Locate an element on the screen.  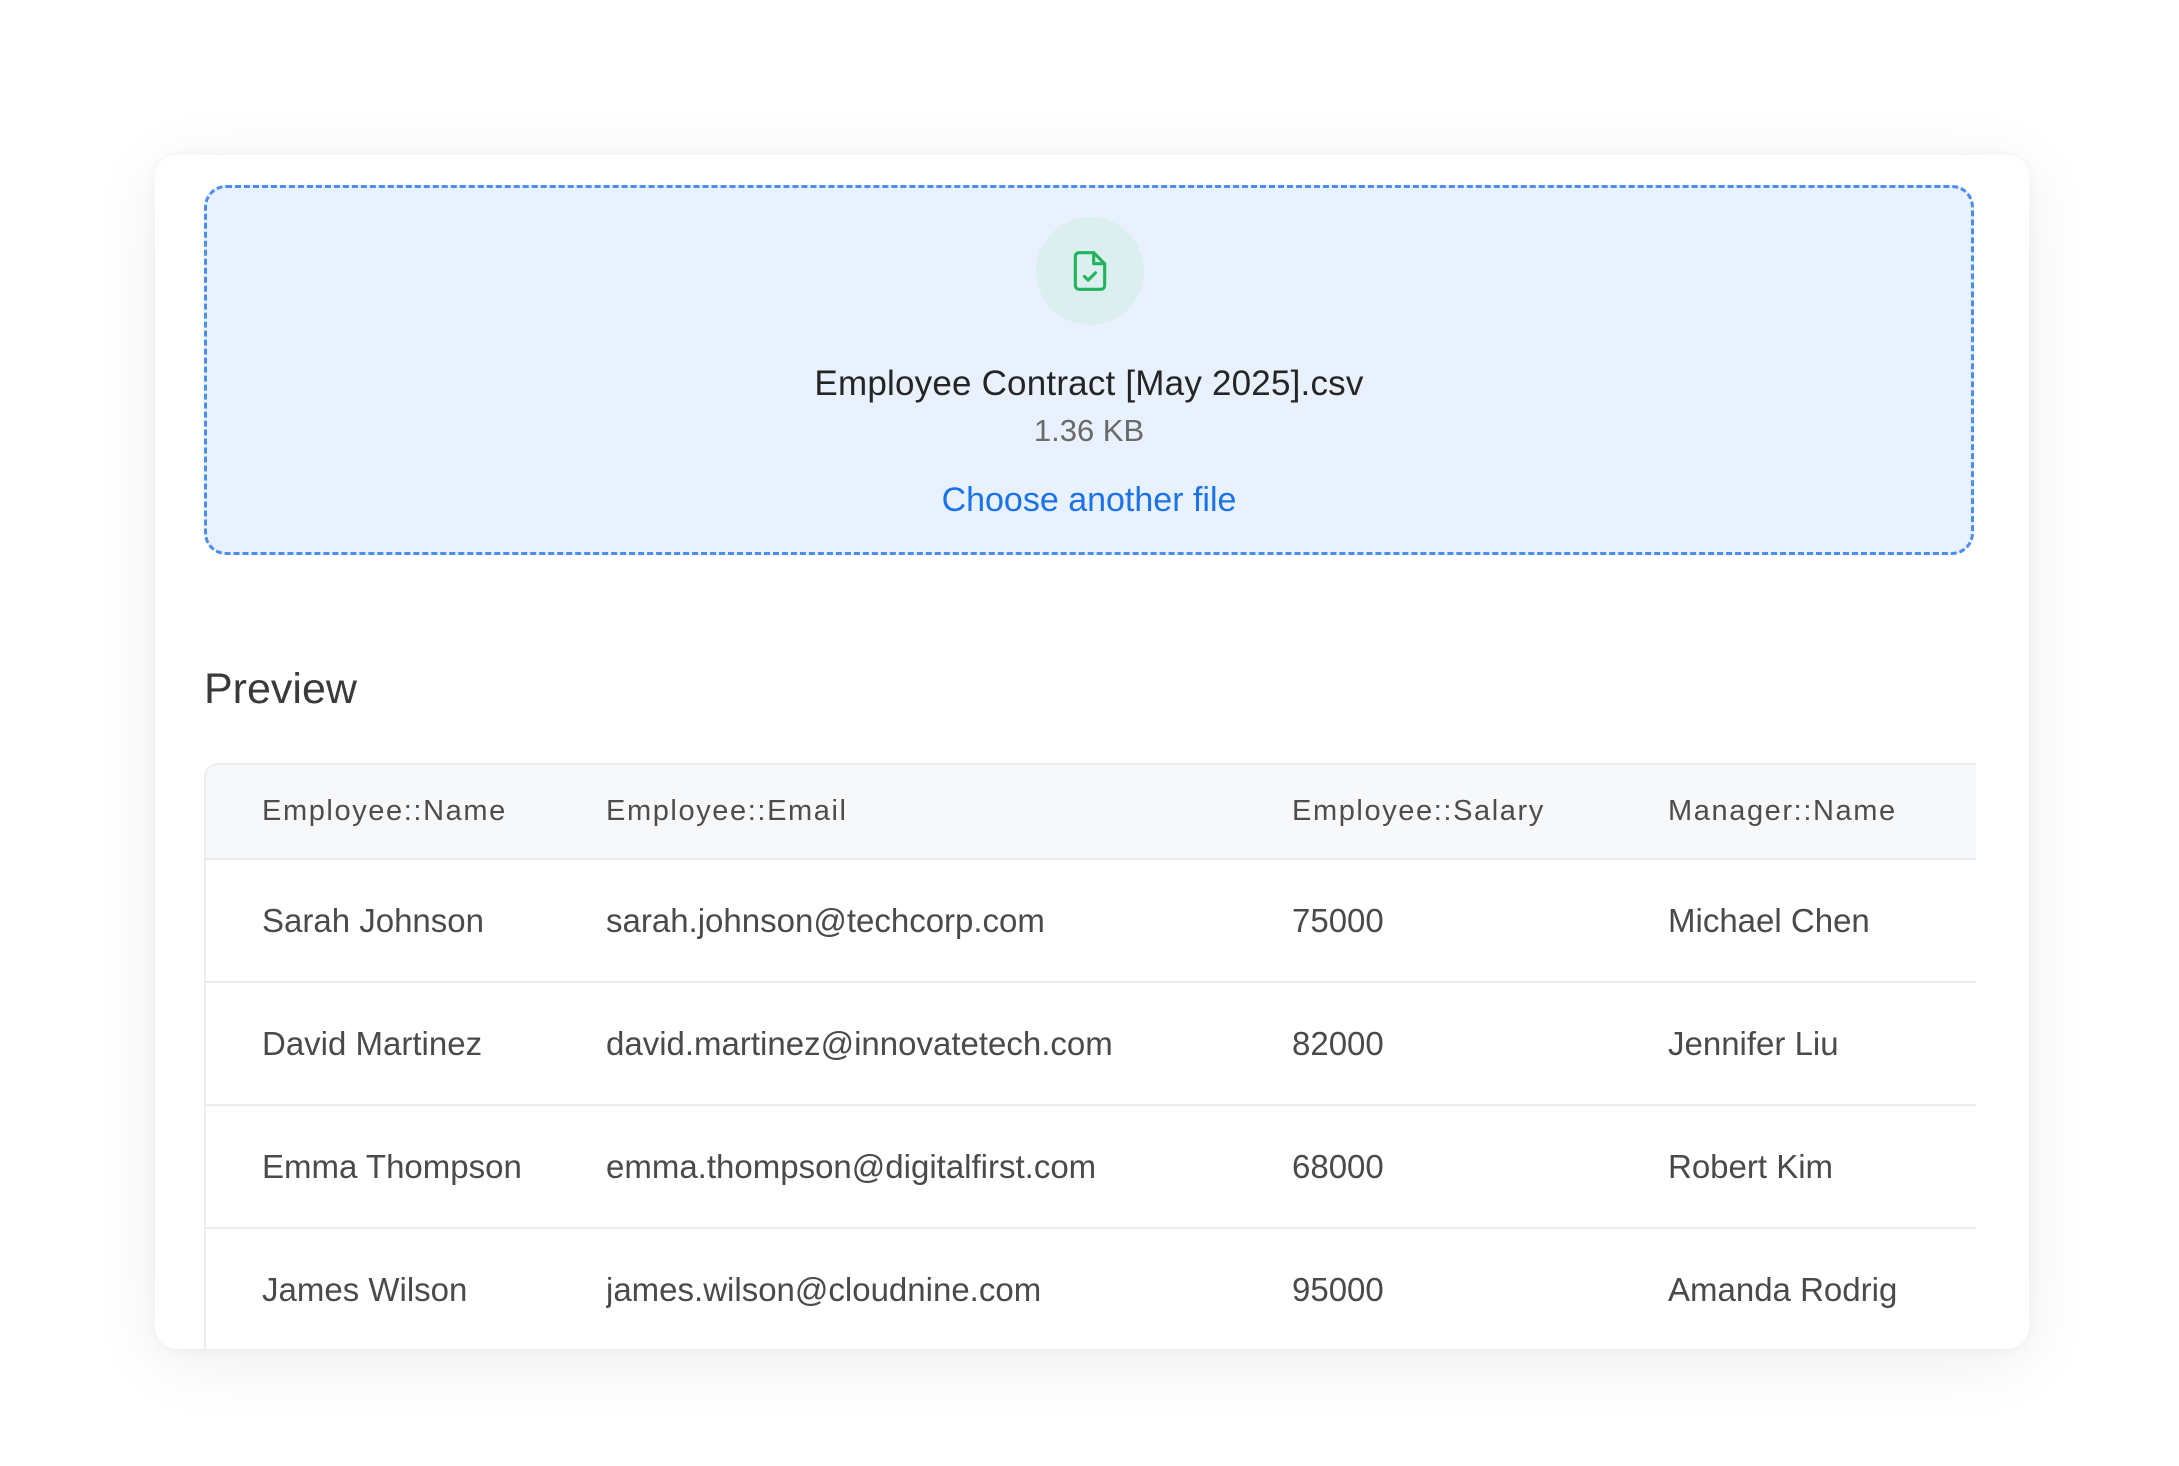
table-cell: 82000 is located at coordinates (1480, 1044).